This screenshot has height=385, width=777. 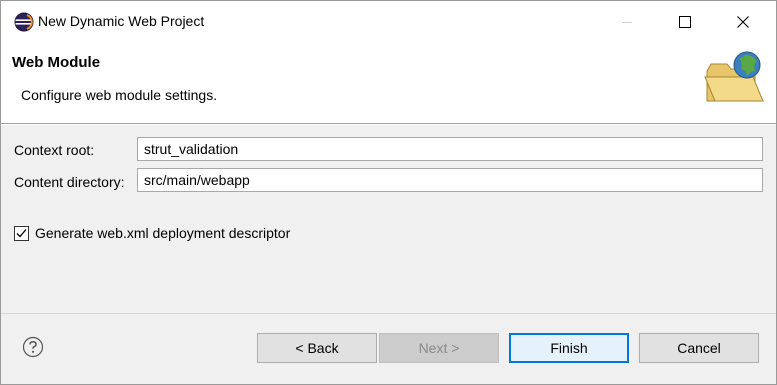 What do you see at coordinates (388, 313) in the screenshot?
I see `footer-separator` at bounding box center [388, 313].